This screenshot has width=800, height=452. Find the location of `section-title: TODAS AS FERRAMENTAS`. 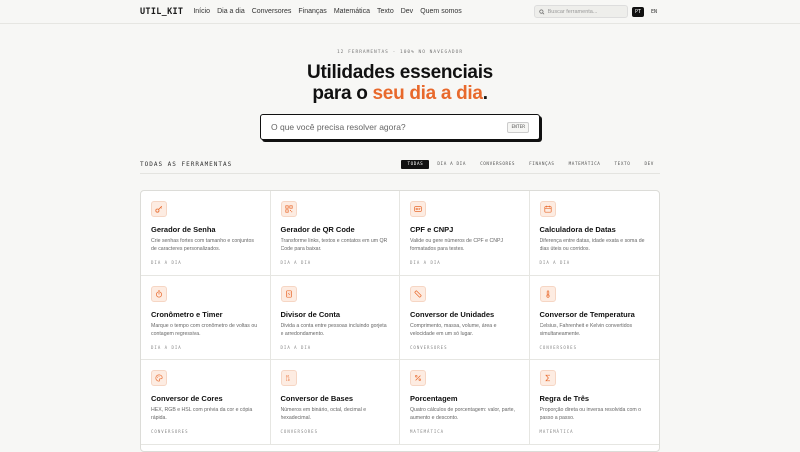

section-title: TODAS AS FERRAMENTAS is located at coordinates (186, 164).